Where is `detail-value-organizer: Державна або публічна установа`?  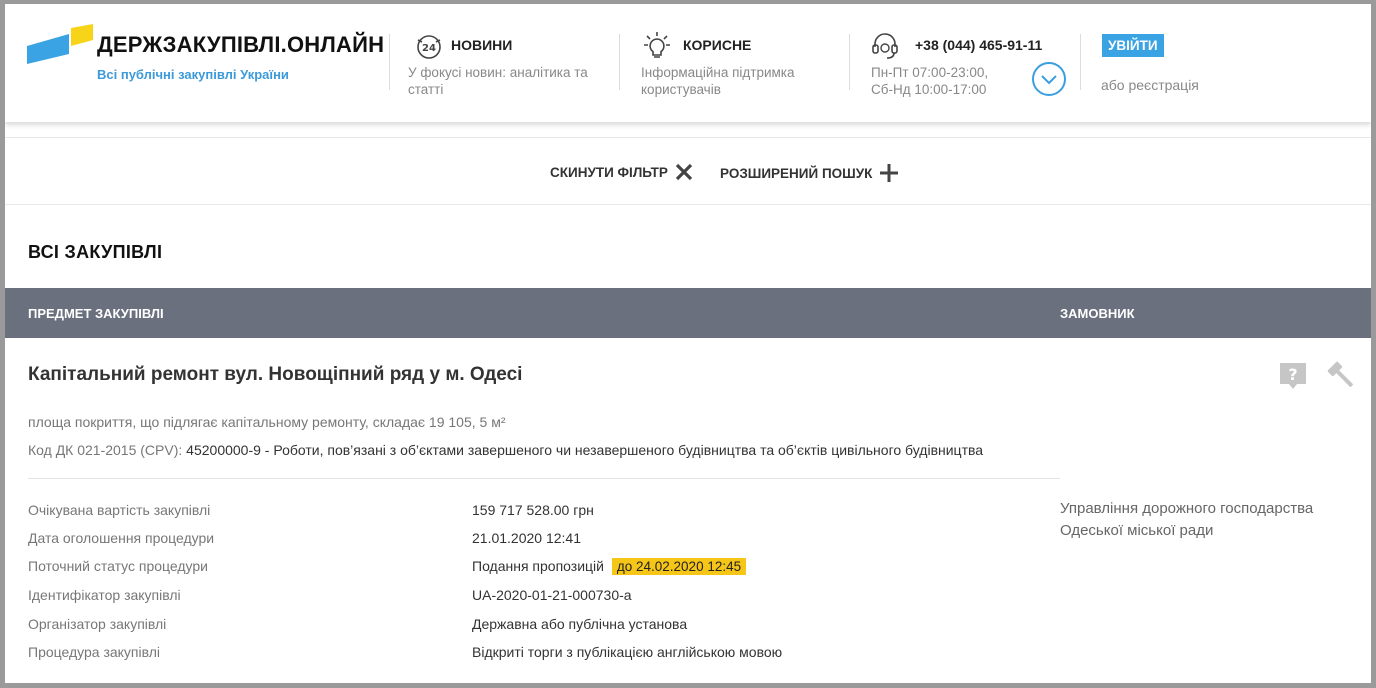 detail-value-organizer: Державна або публічна установа is located at coordinates (580, 624).